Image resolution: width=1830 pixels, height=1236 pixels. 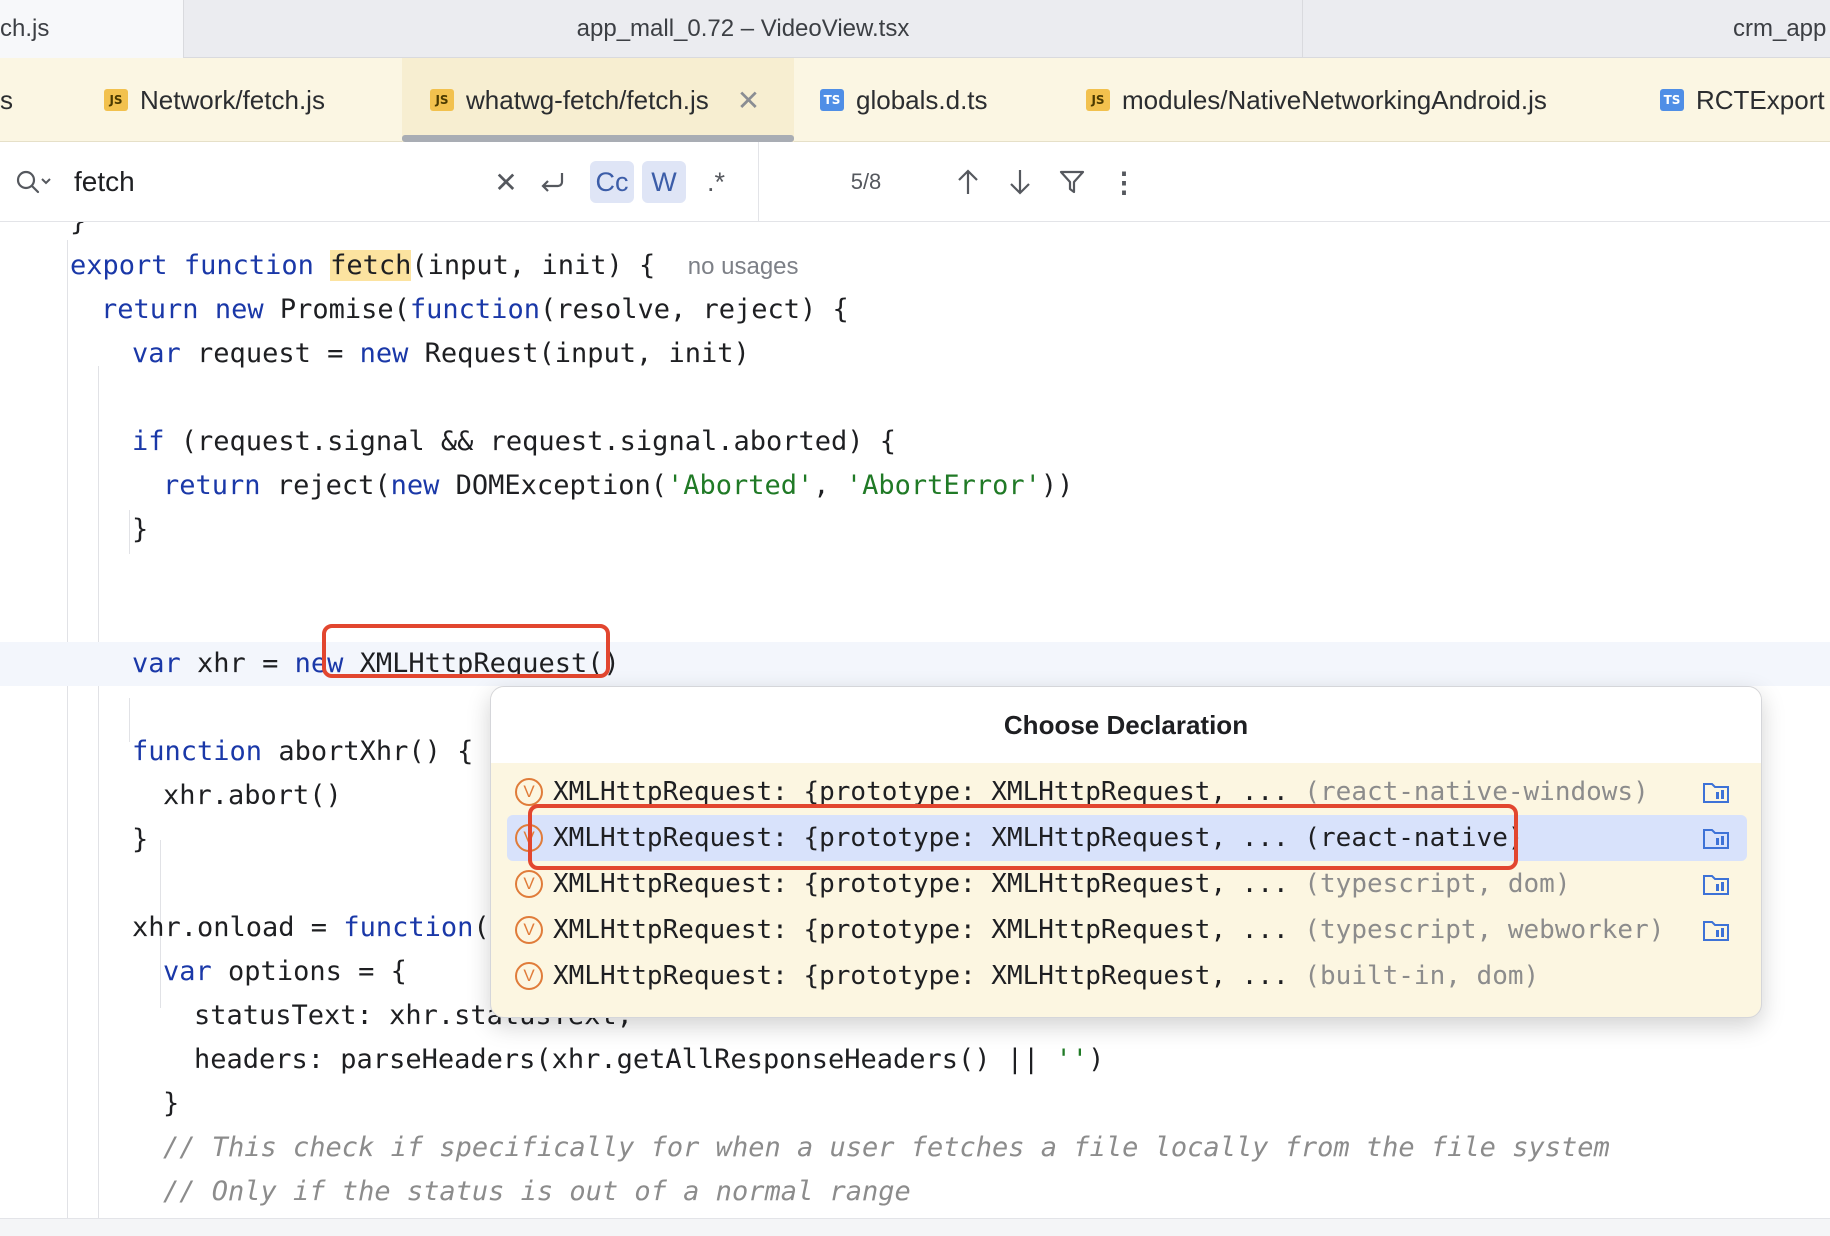 I want to click on editor-tab-whatwg-fetch: JS whatwg-fetch/fetch.js ✕, so click(x=598, y=100).